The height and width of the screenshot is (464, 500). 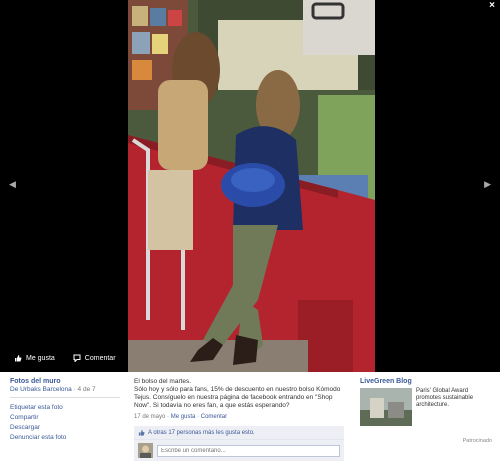 What do you see at coordinates (239, 417) in the screenshot?
I see `post-meta: 17 de mayo · Me gusta · Comentar` at bounding box center [239, 417].